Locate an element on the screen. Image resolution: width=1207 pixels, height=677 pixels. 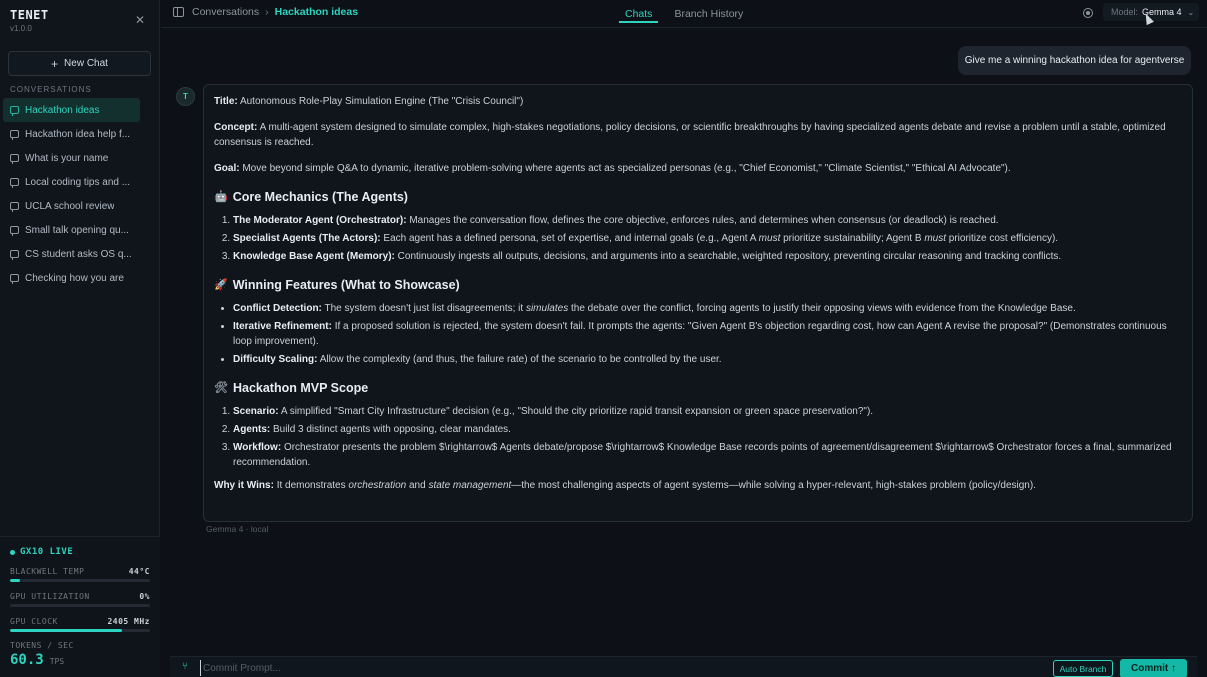
message-meta: Gemma 4 · local is located at coordinates (237, 529).